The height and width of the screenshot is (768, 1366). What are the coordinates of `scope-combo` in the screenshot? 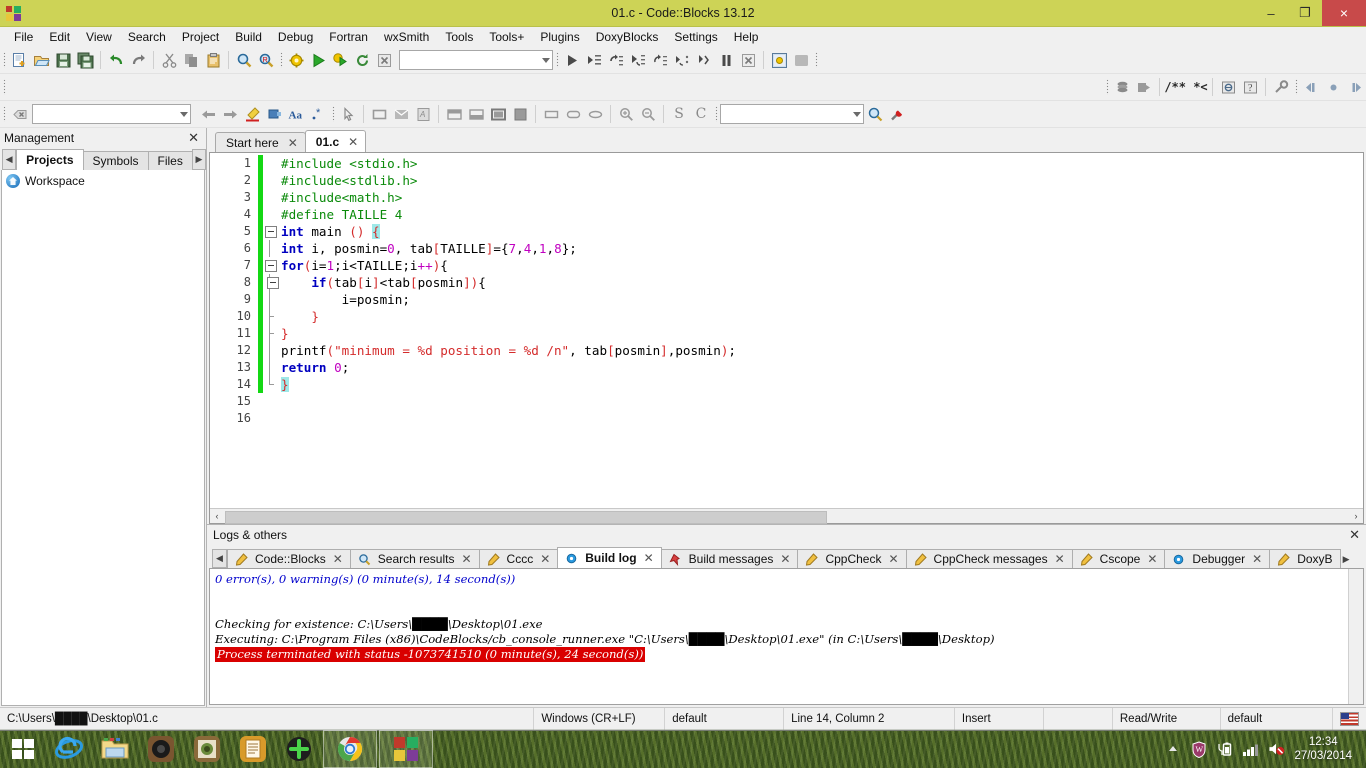 It's located at (792, 114).